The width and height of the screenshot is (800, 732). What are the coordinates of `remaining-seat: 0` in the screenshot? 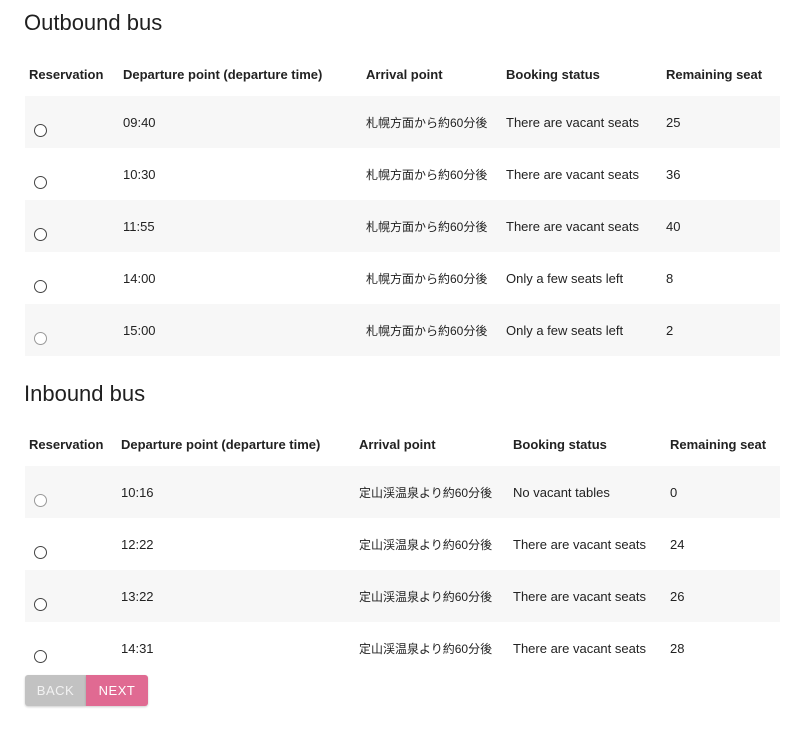 It's located at (723, 492).